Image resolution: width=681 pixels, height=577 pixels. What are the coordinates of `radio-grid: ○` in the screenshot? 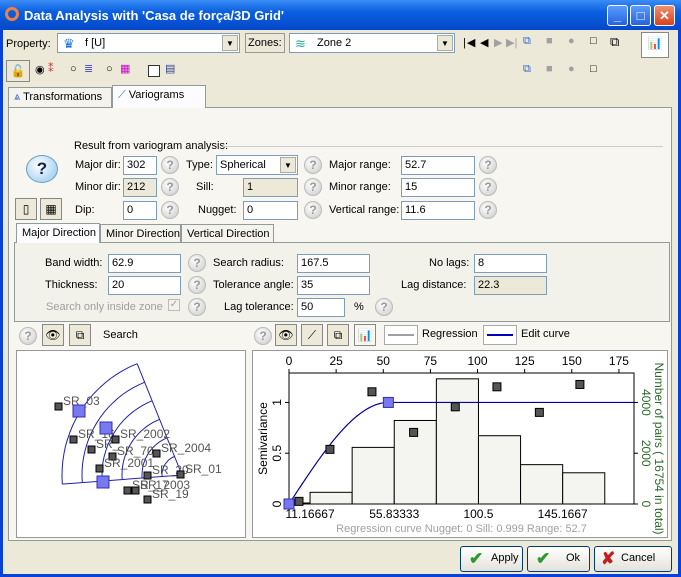 It's located at (109, 69).